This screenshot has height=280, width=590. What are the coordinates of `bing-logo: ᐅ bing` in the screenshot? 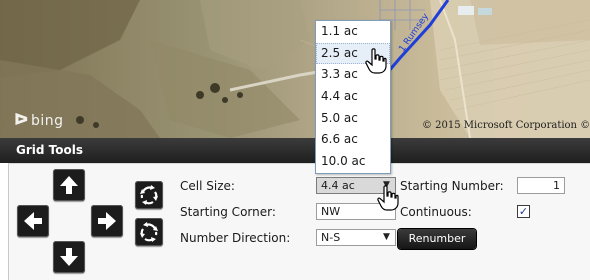 It's located at (39, 119).